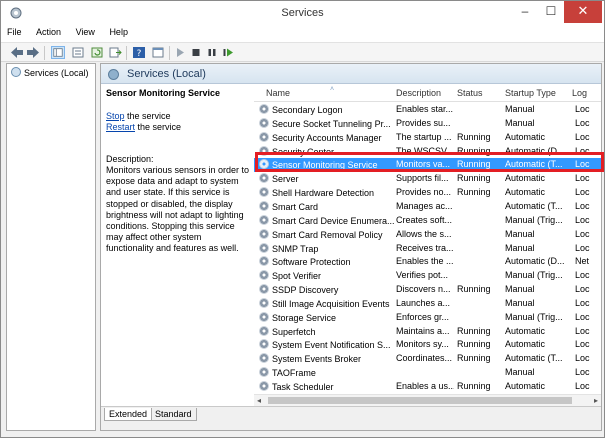  Describe the element at coordinates (85, 31) in the screenshot. I see `menu-view: View` at that location.